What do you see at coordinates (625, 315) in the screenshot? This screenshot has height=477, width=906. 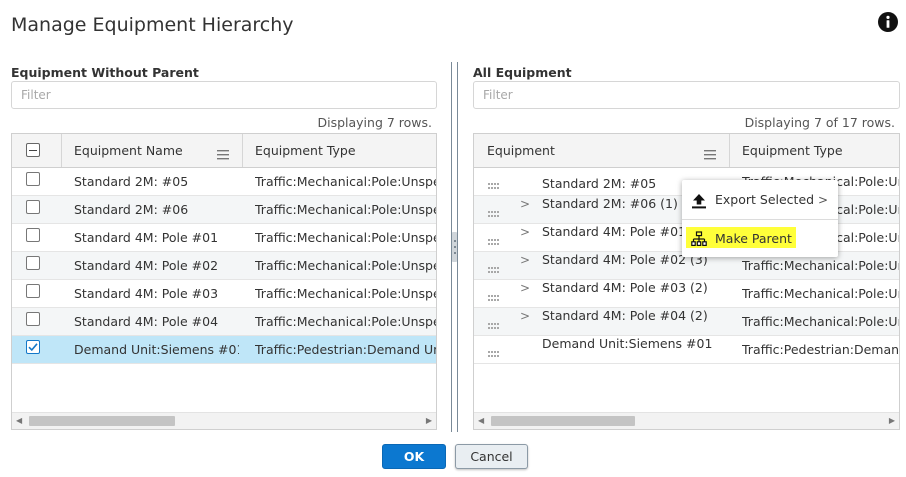 I see `equipment-name-cell: Standard 4M: Pole #04 (2)` at bounding box center [625, 315].